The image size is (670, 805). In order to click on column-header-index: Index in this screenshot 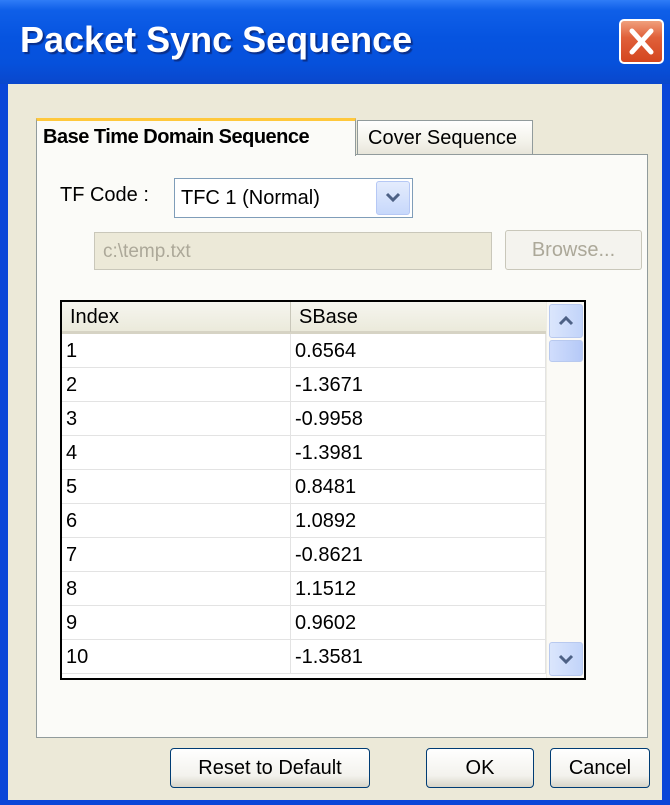, I will do `click(176, 317)`.